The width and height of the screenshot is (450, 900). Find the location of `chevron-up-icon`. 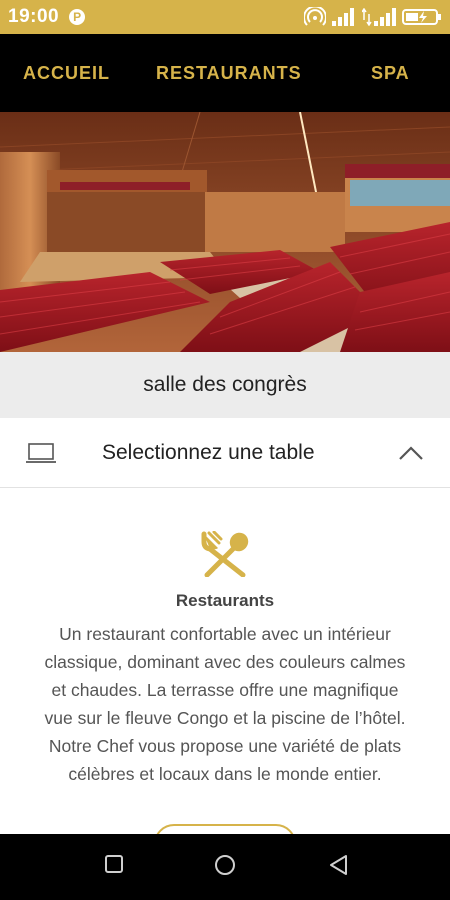

chevron-up-icon is located at coordinates (411, 455).